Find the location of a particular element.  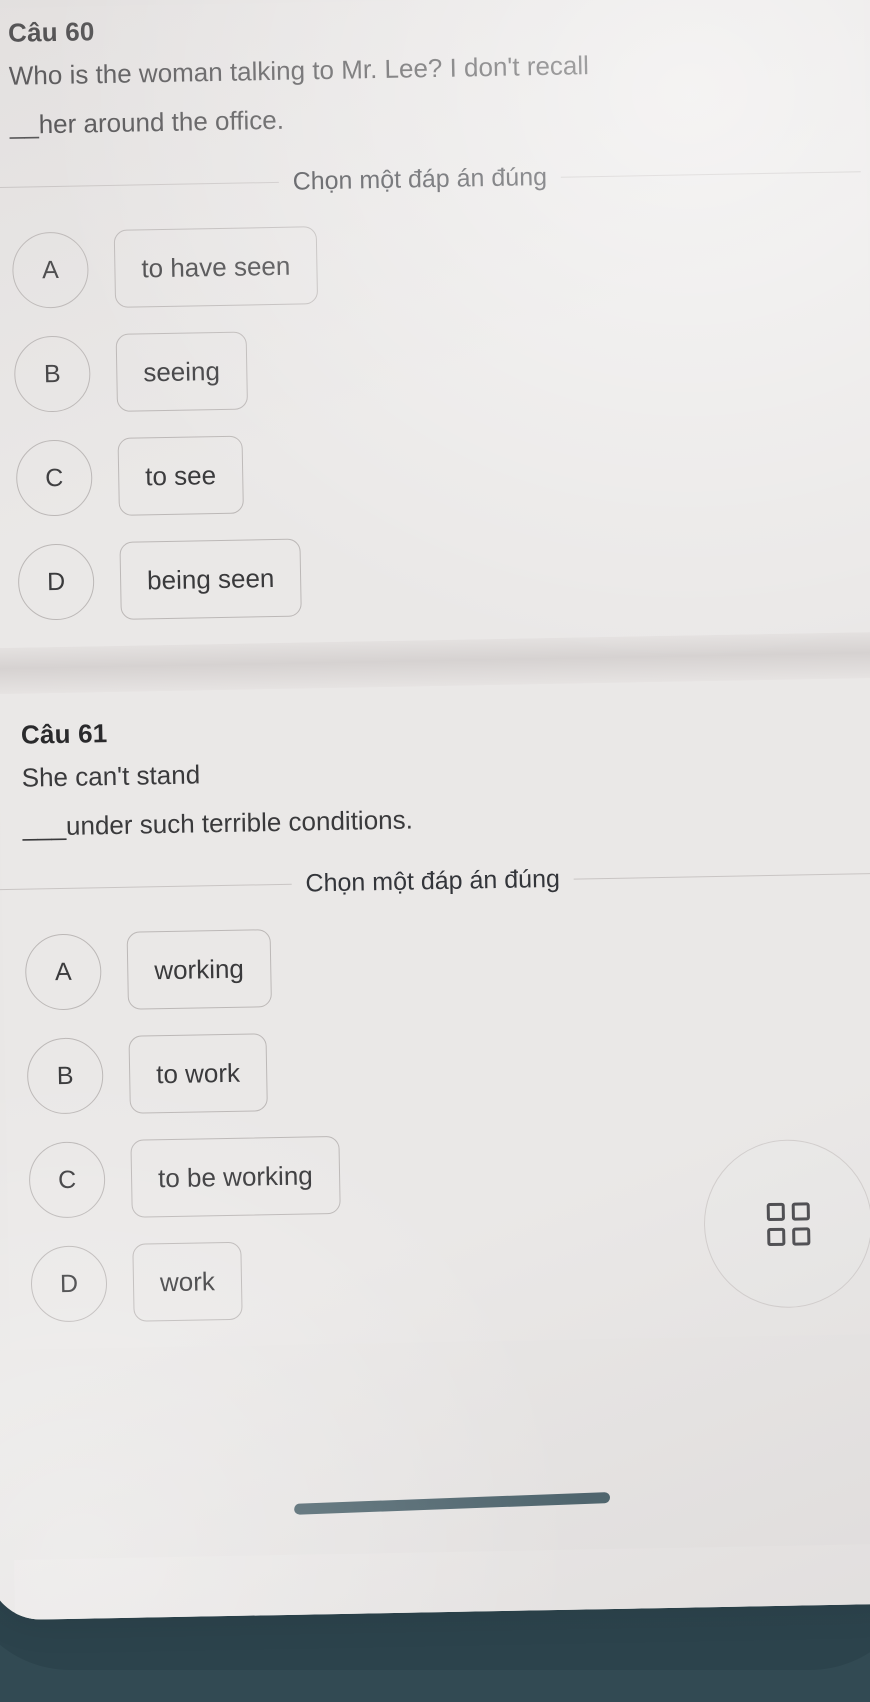

option-choice-button: seeing is located at coordinates (181, 372).